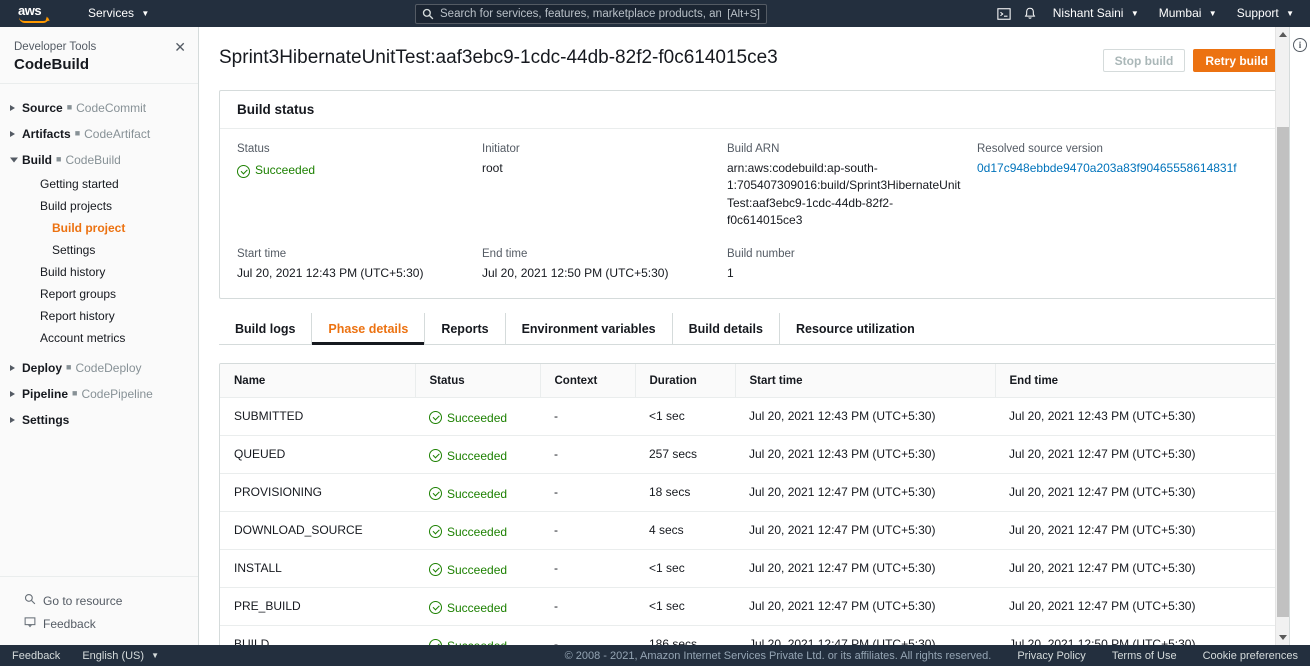 The width and height of the screenshot is (1310, 666). What do you see at coordinates (30, 600) in the screenshot?
I see `search-icon` at bounding box center [30, 600].